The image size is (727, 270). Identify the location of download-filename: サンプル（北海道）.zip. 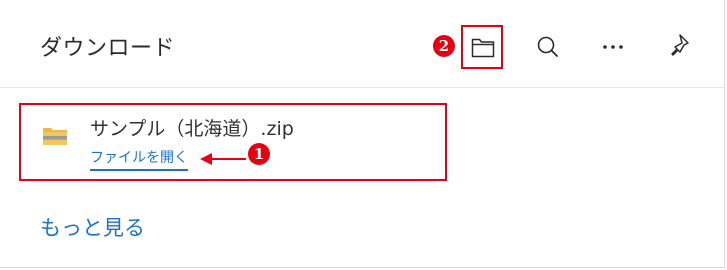
(192, 129).